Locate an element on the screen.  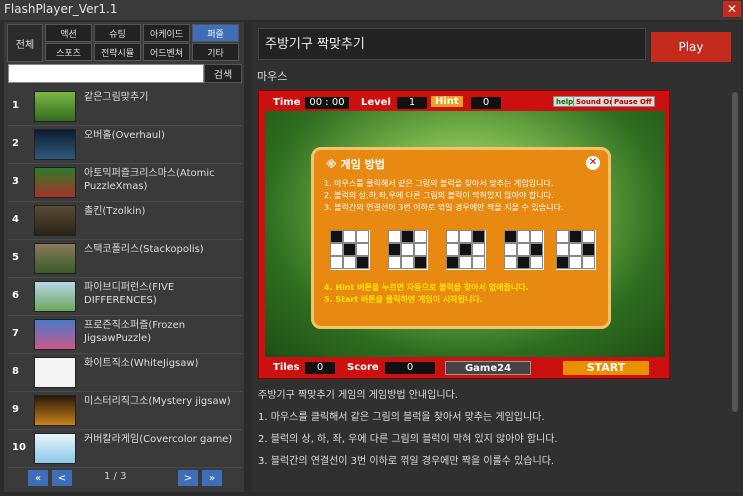
score-label: Score is located at coordinates (363, 367).